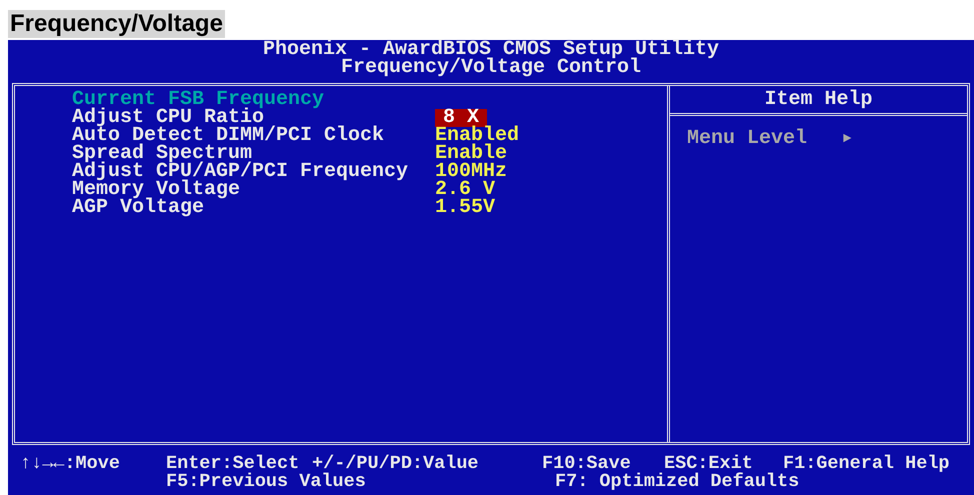 The width and height of the screenshot is (974, 495). I want to click on setting-label: Spread Spectrum, so click(253, 154).